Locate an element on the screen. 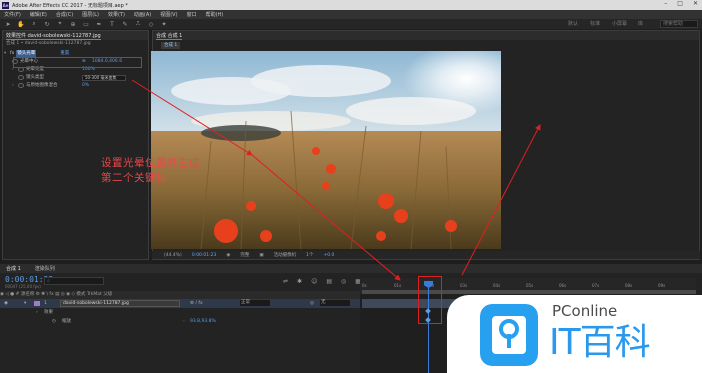 Image resolution: width=702 pixels, height=373 pixels. arrow-to-keyframe is located at coordinates (326, 217).